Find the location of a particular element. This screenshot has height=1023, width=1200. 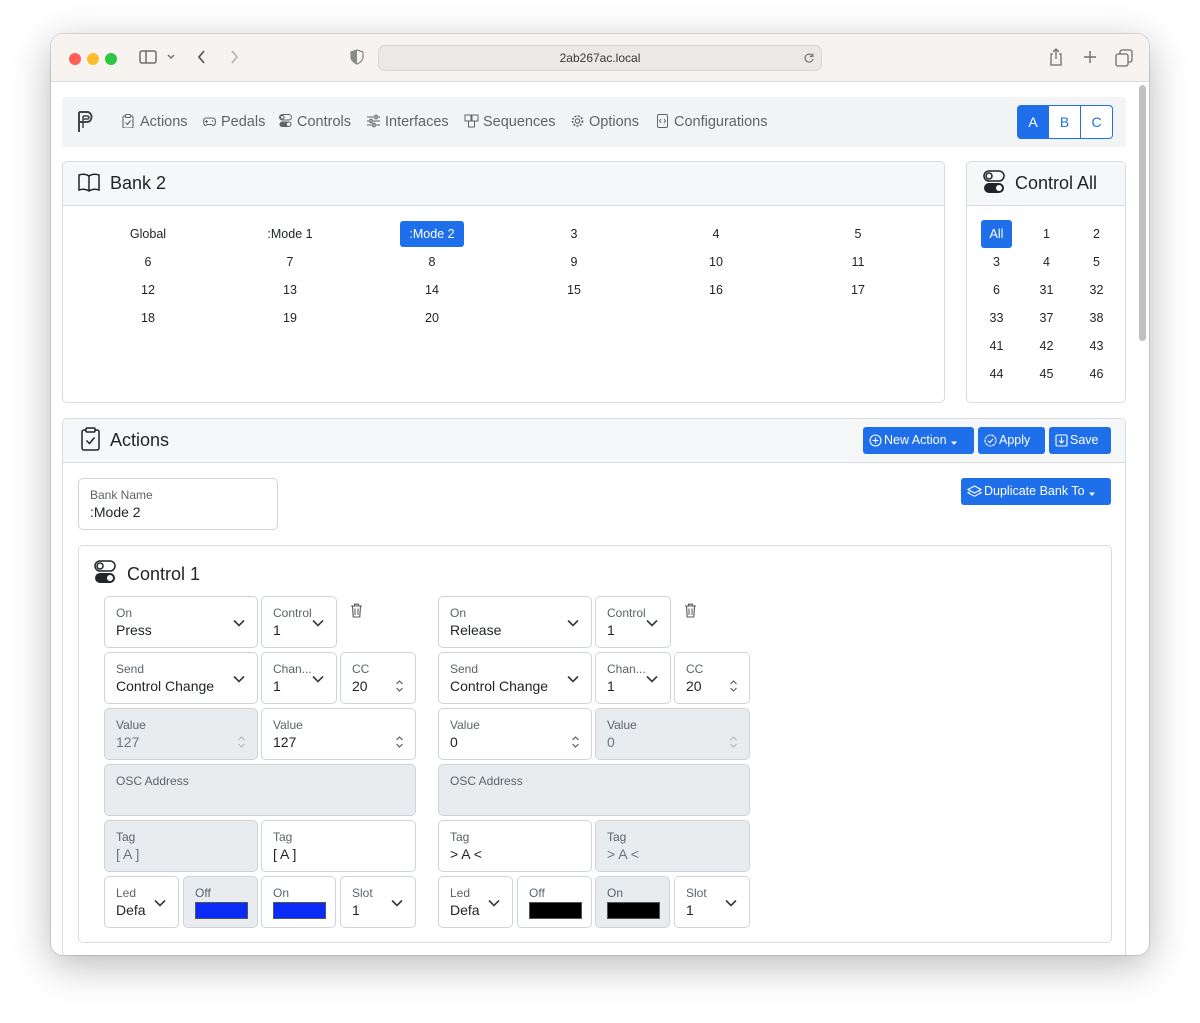

profile-button-a: A is located at coordinates (1033, 122).